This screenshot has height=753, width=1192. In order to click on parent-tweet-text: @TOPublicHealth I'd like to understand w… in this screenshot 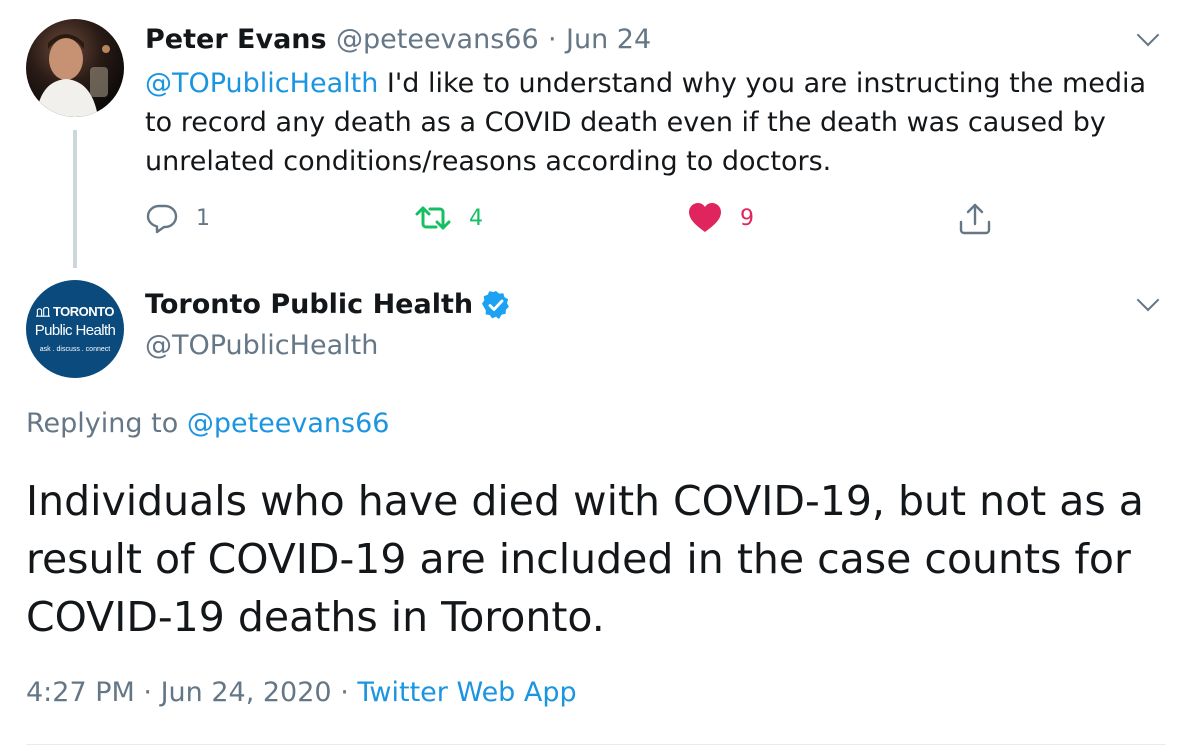, I will do `click(650, 122)`.